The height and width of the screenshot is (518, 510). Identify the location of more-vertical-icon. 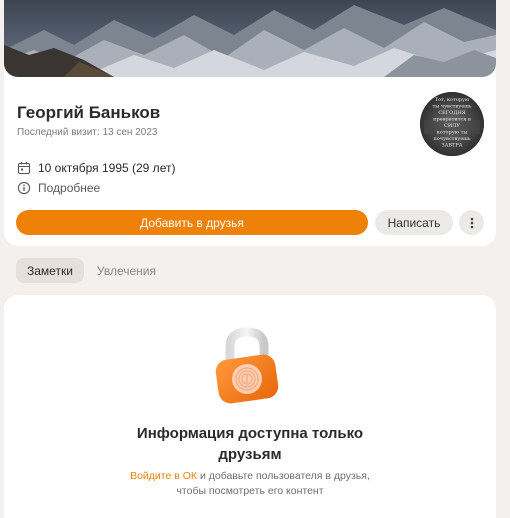
(471, 222).